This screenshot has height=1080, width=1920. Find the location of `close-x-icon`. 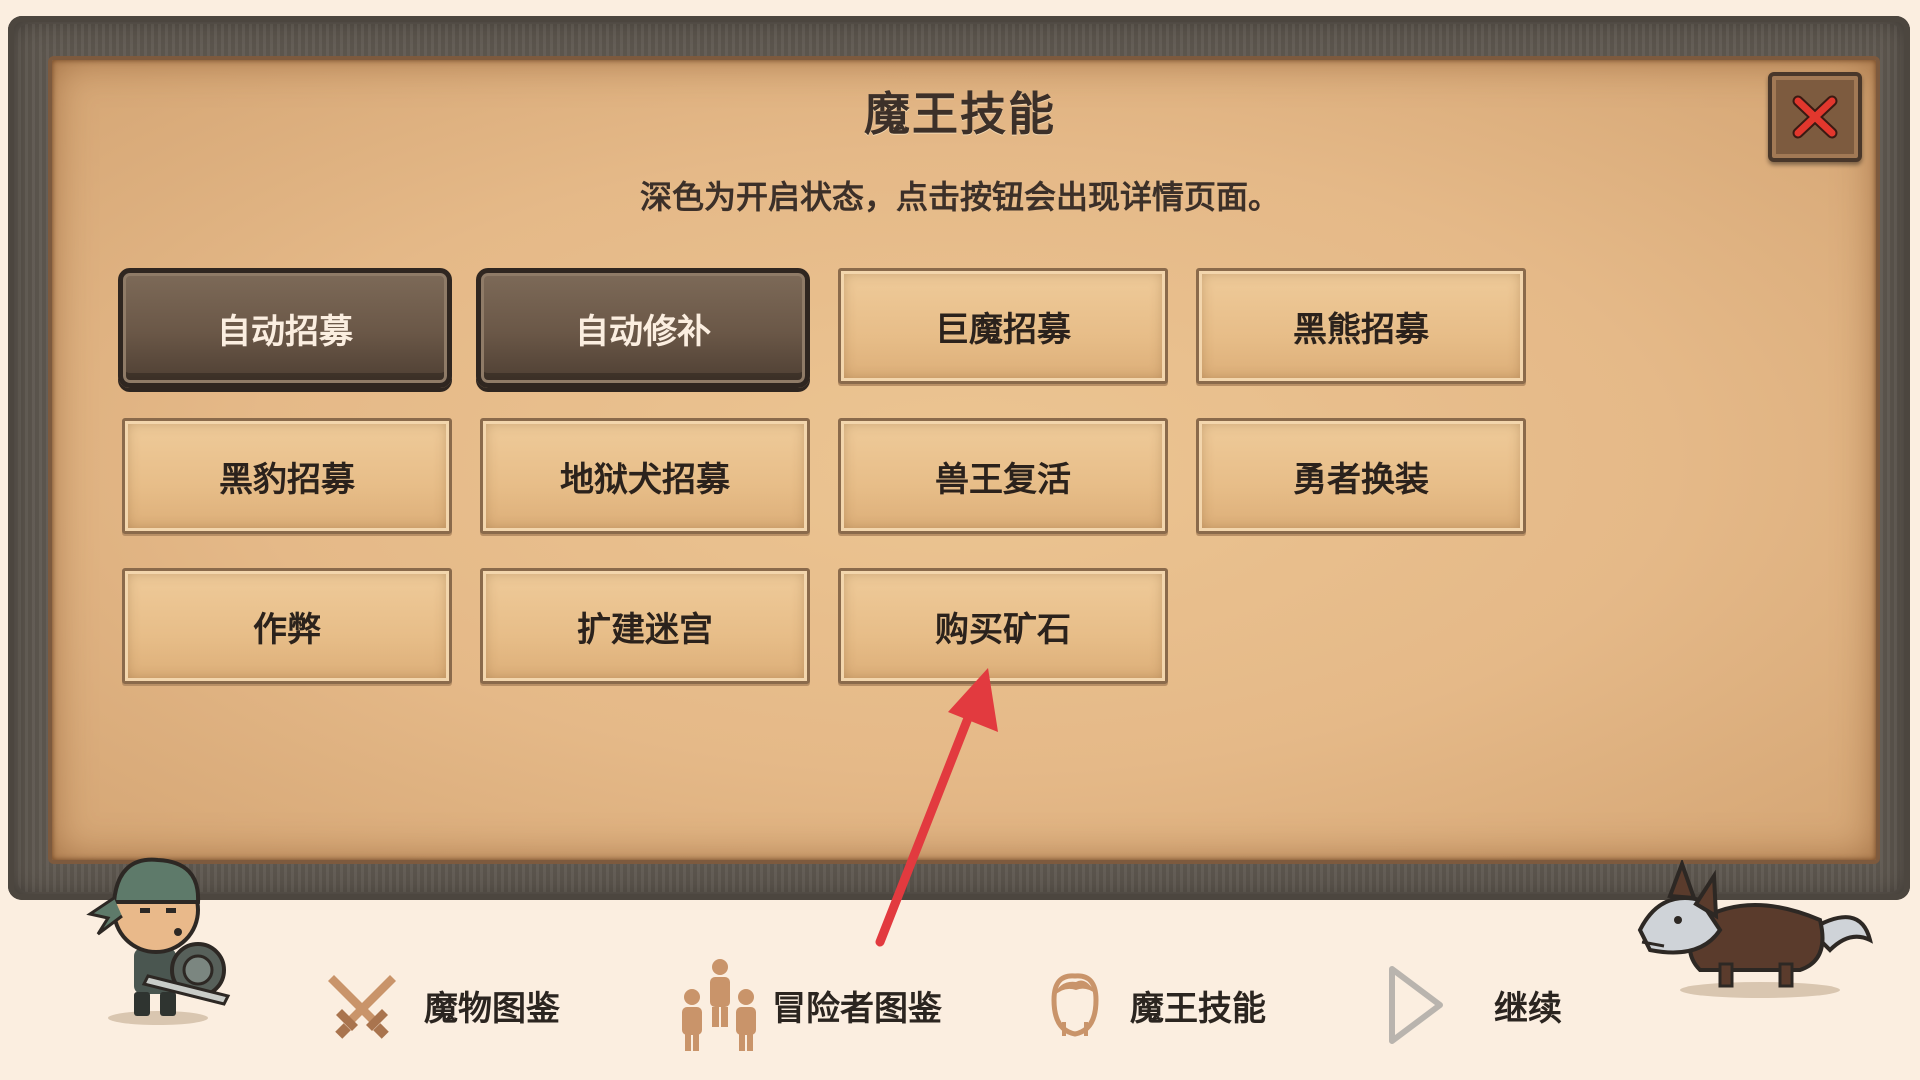

close-x-icon is located at coordinates (1815, 117).